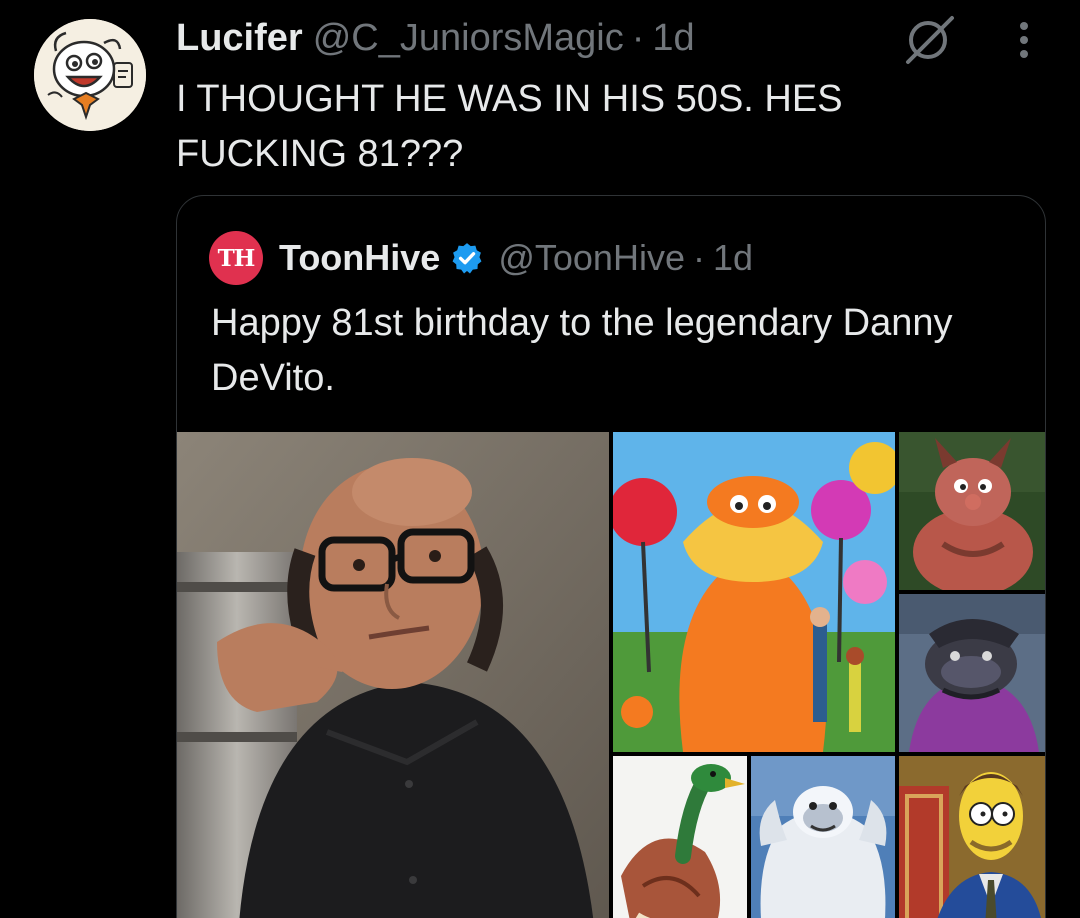 The height and width of the screenshot is (918, 1080). I want to click on quoted-tweet-header: TH ToonHive @ToonHive · 1d, so click(481, 258).